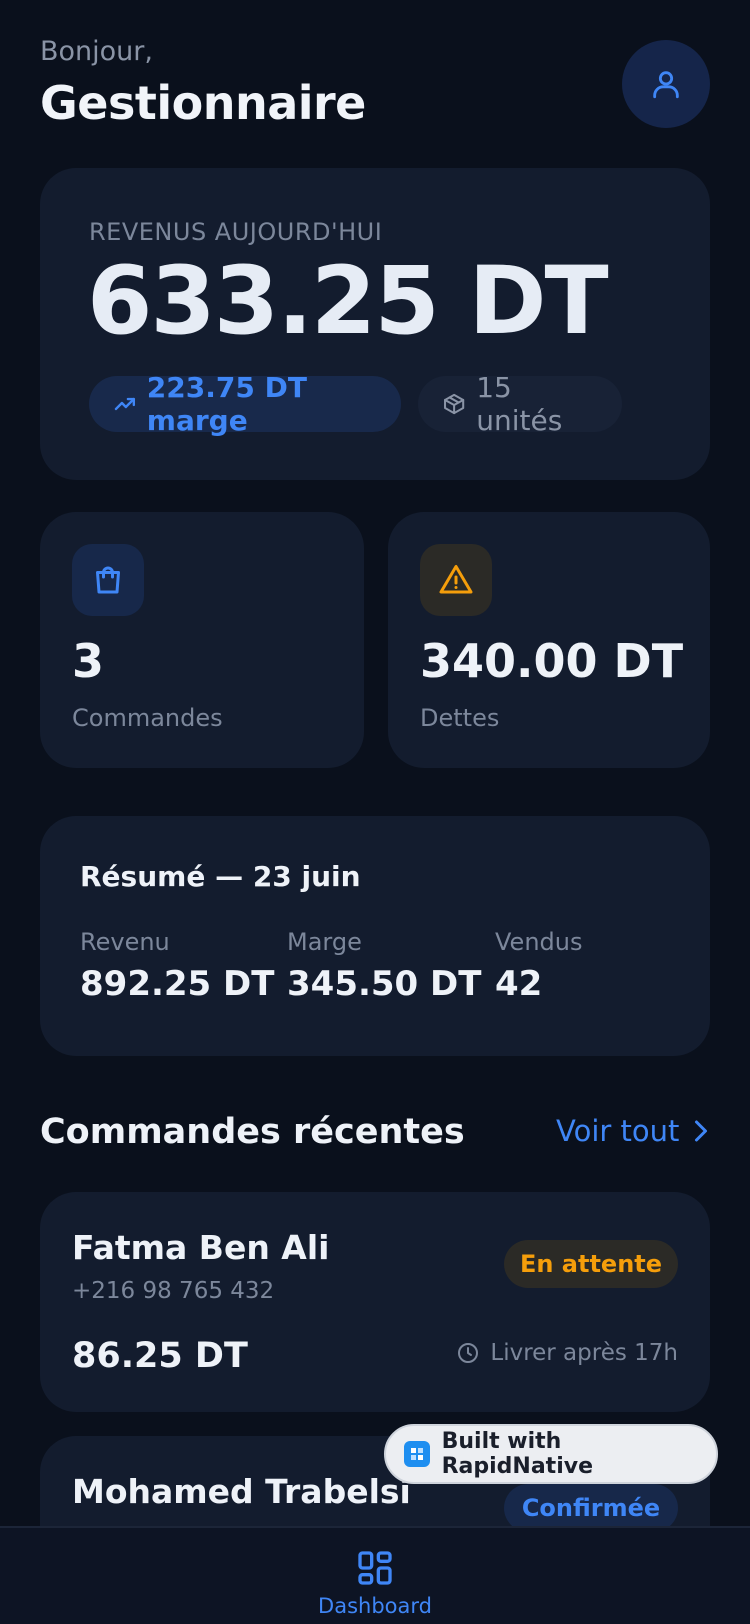  What do you see at coordinates (201, 1247) in the screenshot?
I see `customer-name: Fatma Ben Ali` at bounding box center [201, 1247].